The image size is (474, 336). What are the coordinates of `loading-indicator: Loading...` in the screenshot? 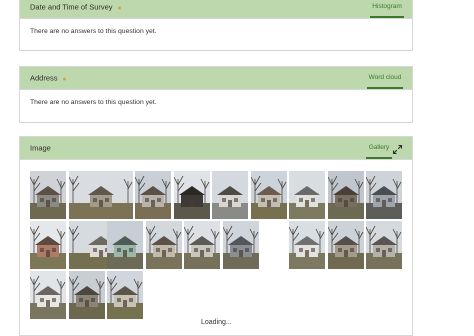 It's located at (216, 322).